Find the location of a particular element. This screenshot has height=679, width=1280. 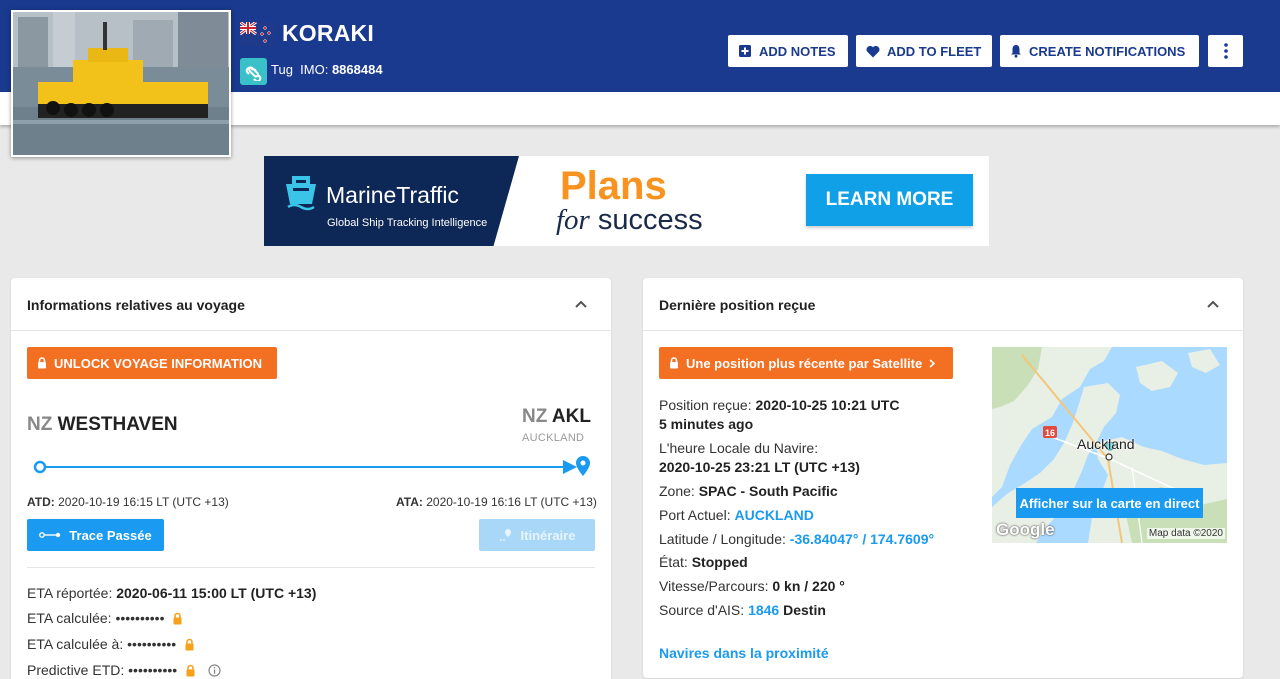

view-live-map-button: Afficher sur la carte en direct is located at coordinates (1109, 503).